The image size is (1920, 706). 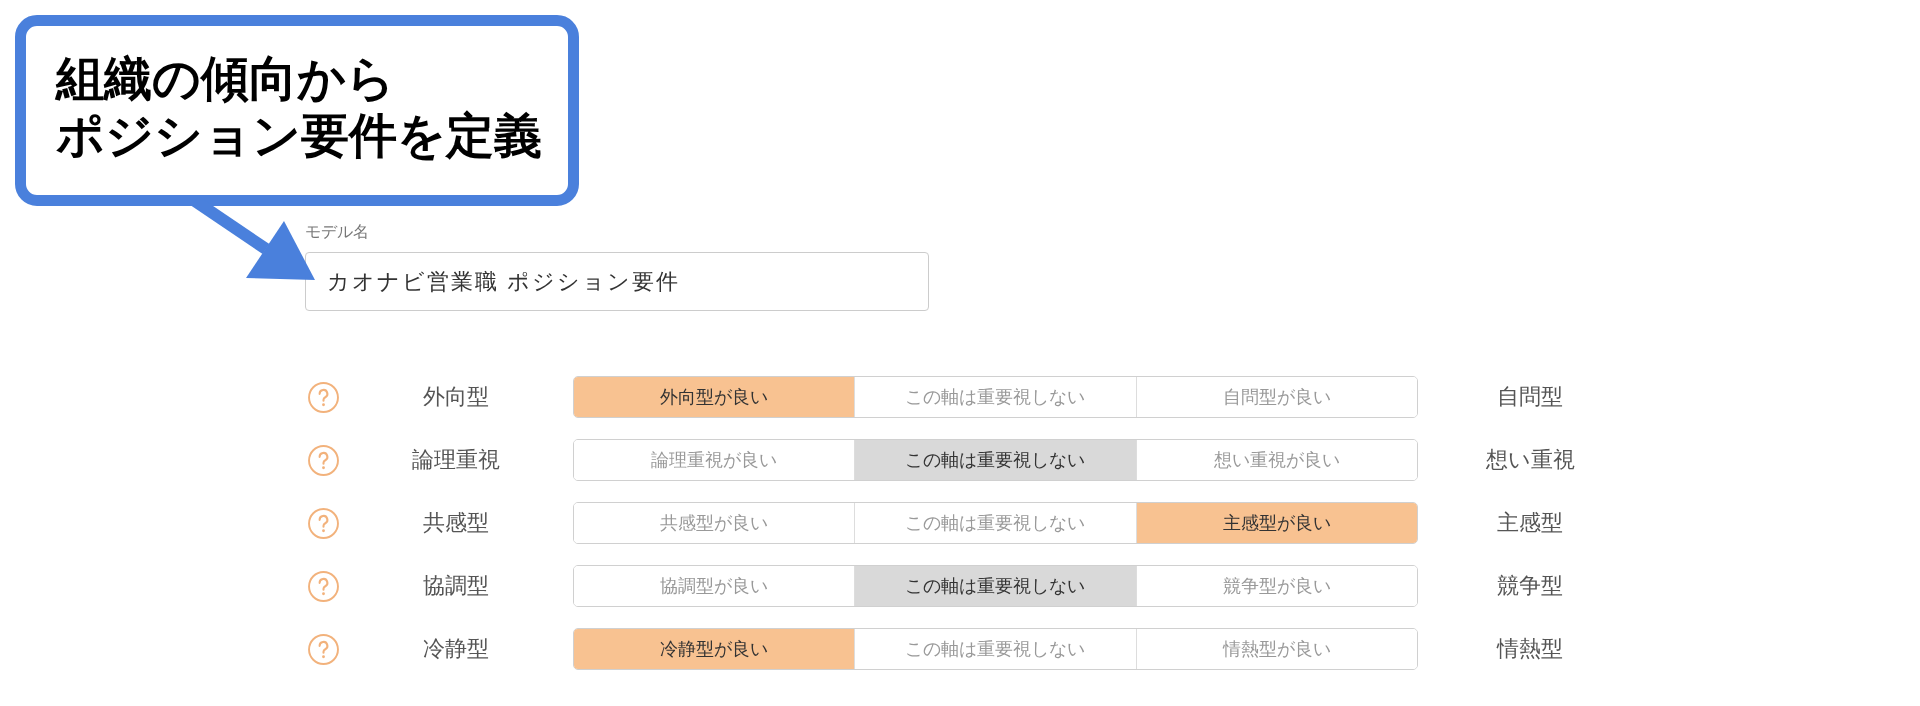 What do you see at coordinates (1530, 523) in the screenshot?
I see `axis-right-label: 主感型` at bounding box center [1530, 523].